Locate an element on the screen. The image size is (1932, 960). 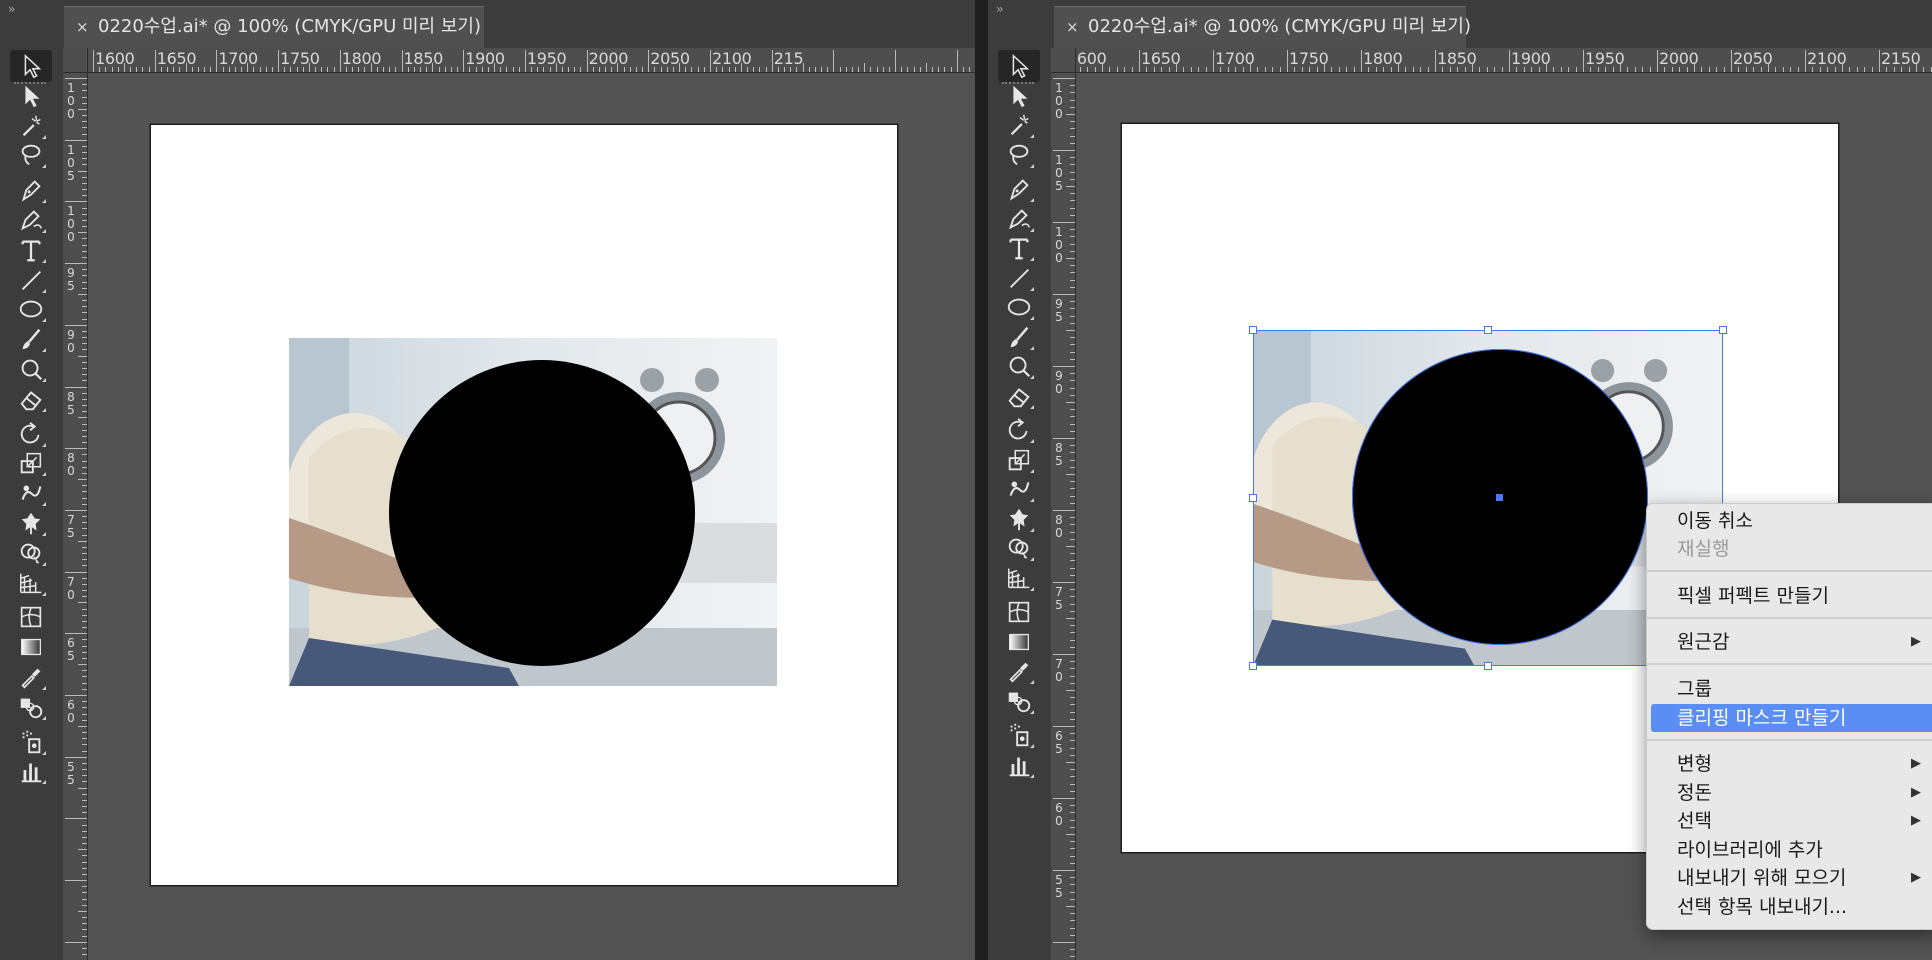
tool-group-indicator is located at coordinates (1032, 259).